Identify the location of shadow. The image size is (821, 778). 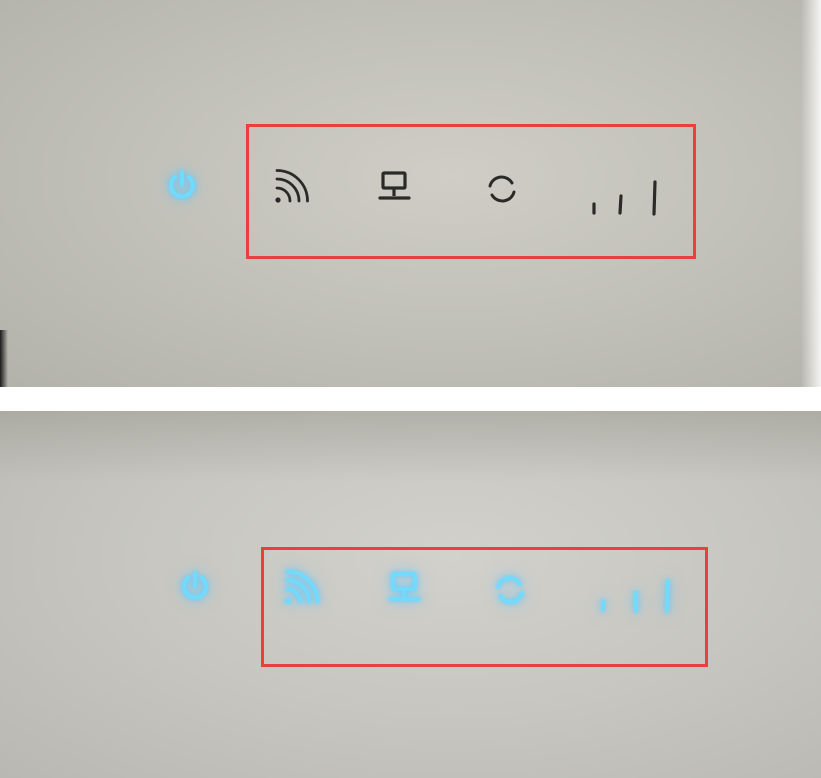
(410, 446).